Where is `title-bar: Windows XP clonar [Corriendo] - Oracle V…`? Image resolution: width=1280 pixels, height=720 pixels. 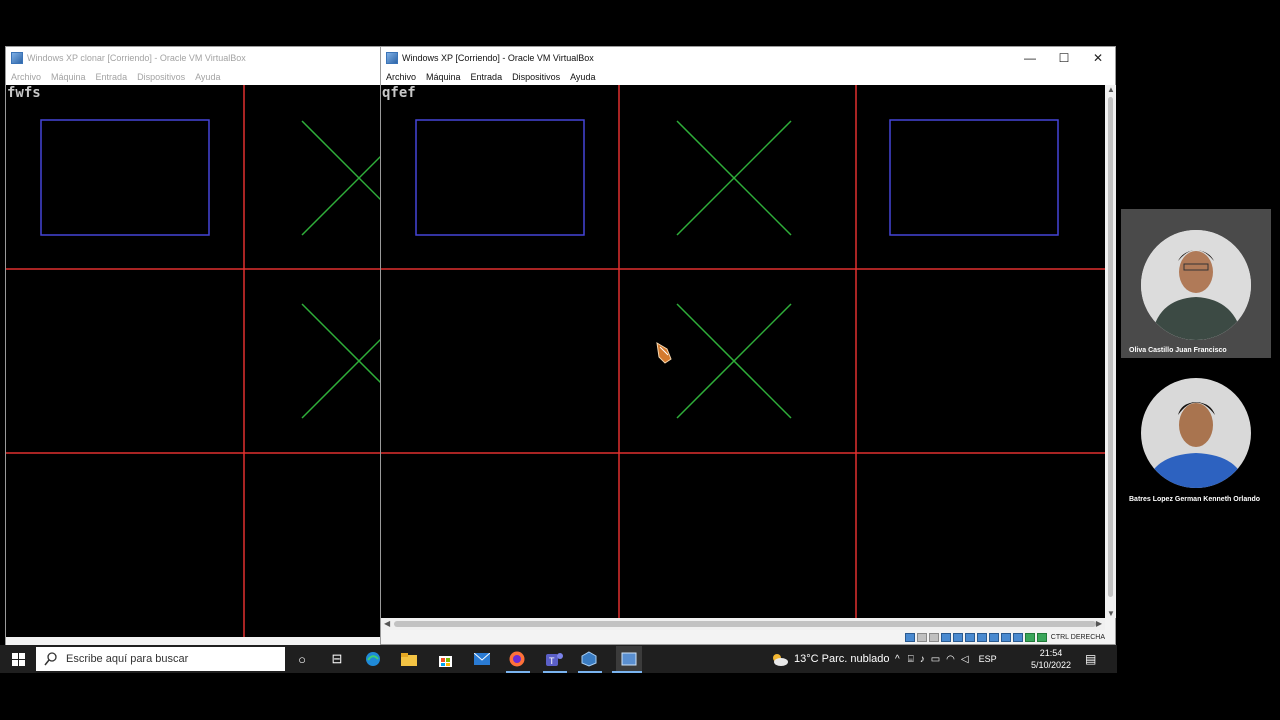
title-bar: Windows XP clonar [Corriendo] - Oracle V… is located at coordinates (195, 58).